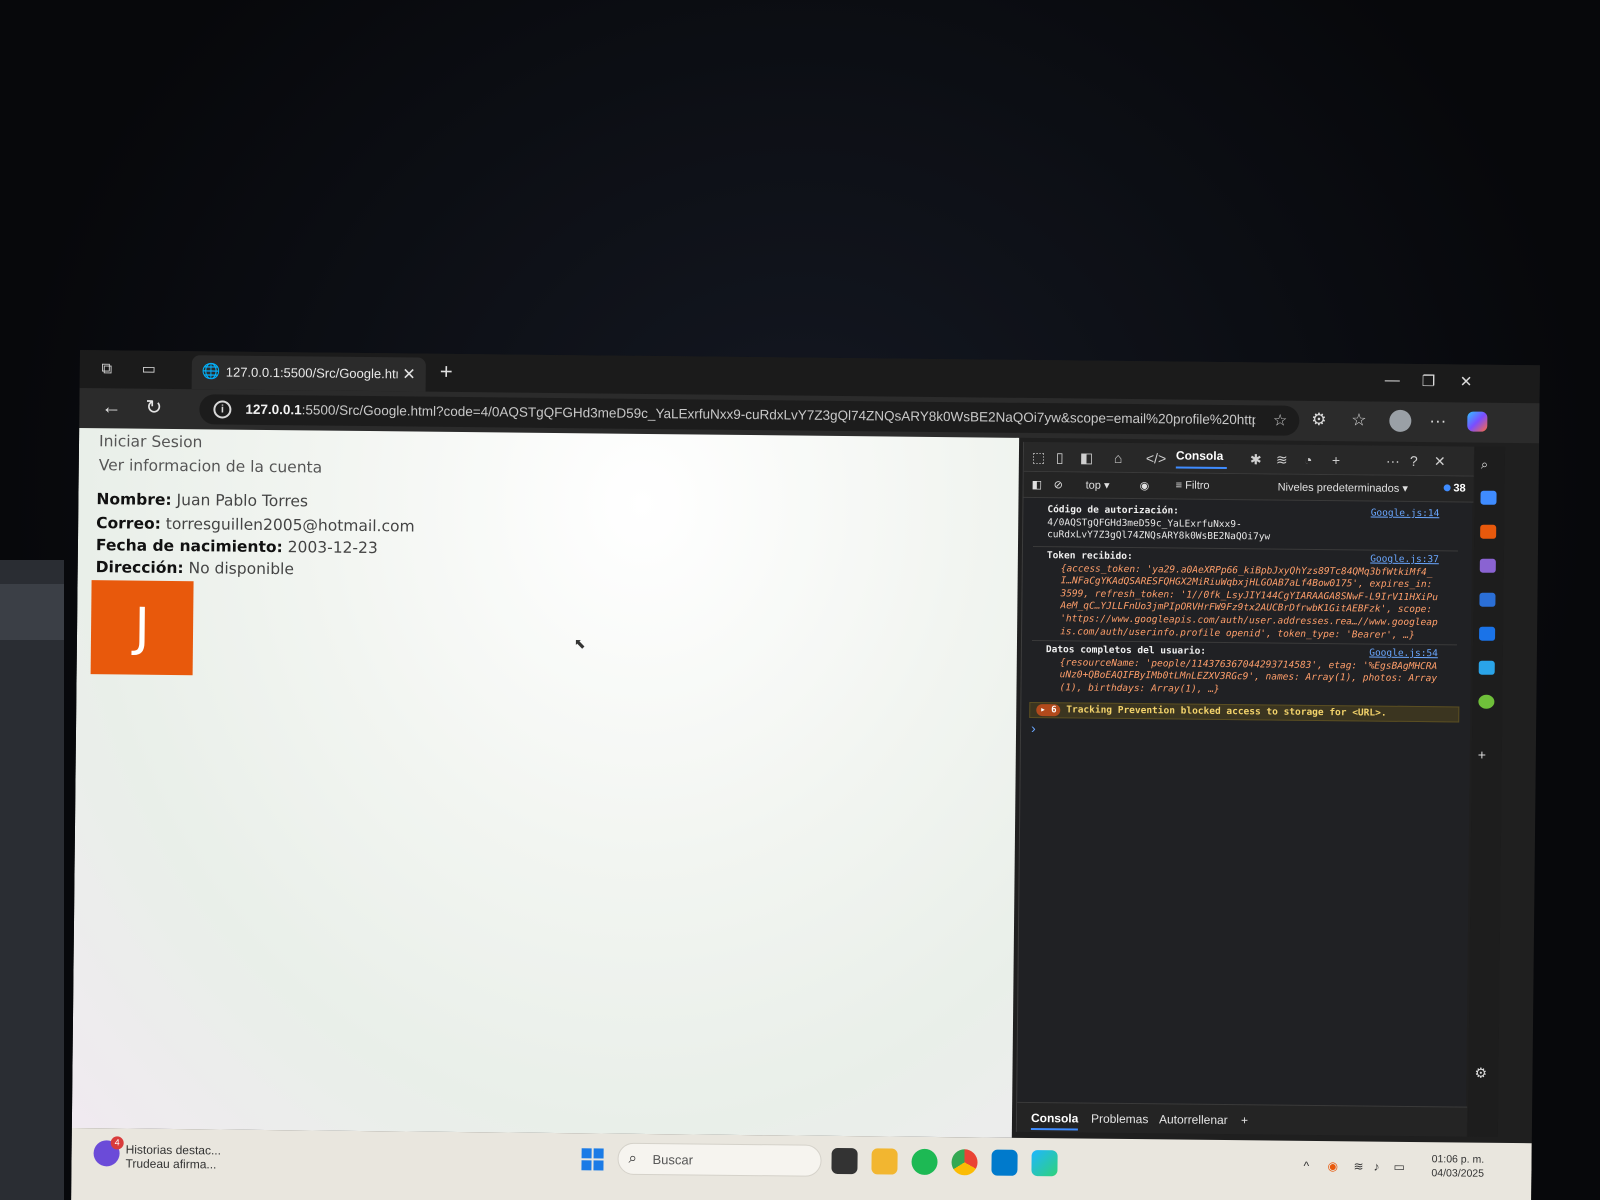 This screenshot has height=1200, width=1600. Describe the element at coordinates (1403, 654) in the screenshot. I see `source-link: Google.js:54` at that location.